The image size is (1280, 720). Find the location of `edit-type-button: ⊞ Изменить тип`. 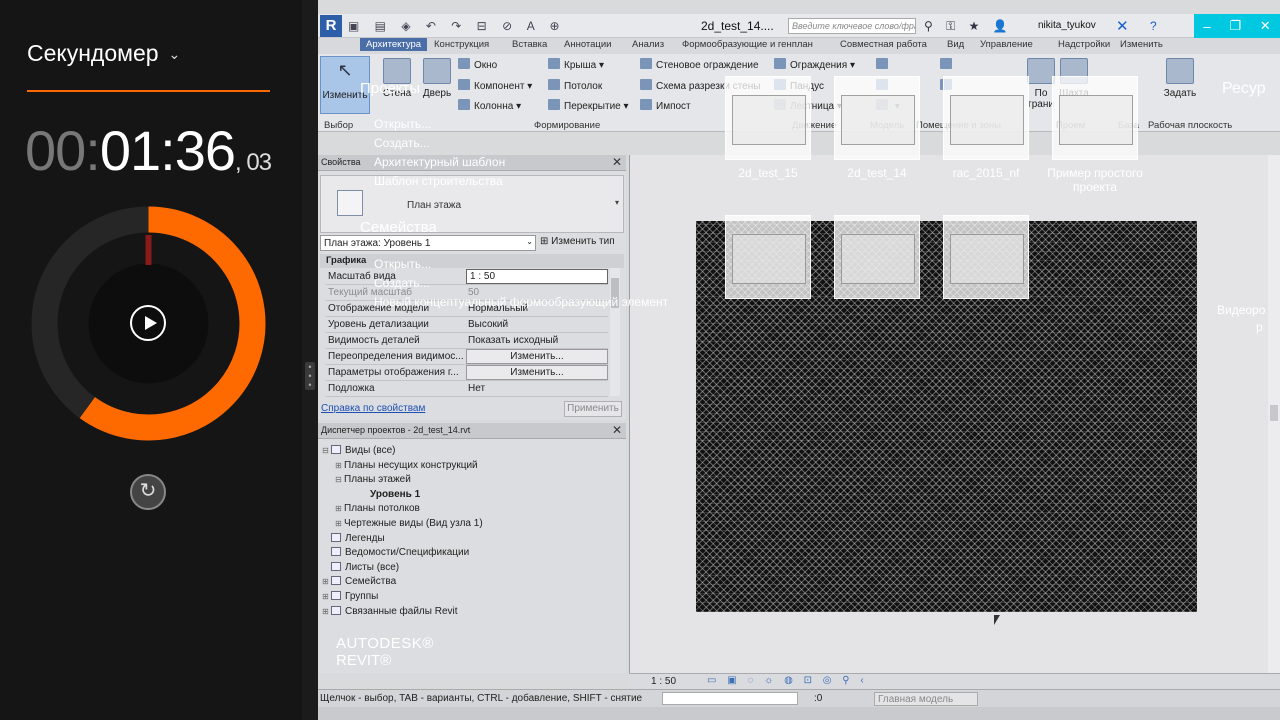

edit-type-button: ⊞ Изменить тип is located at coordinates (577, 241).